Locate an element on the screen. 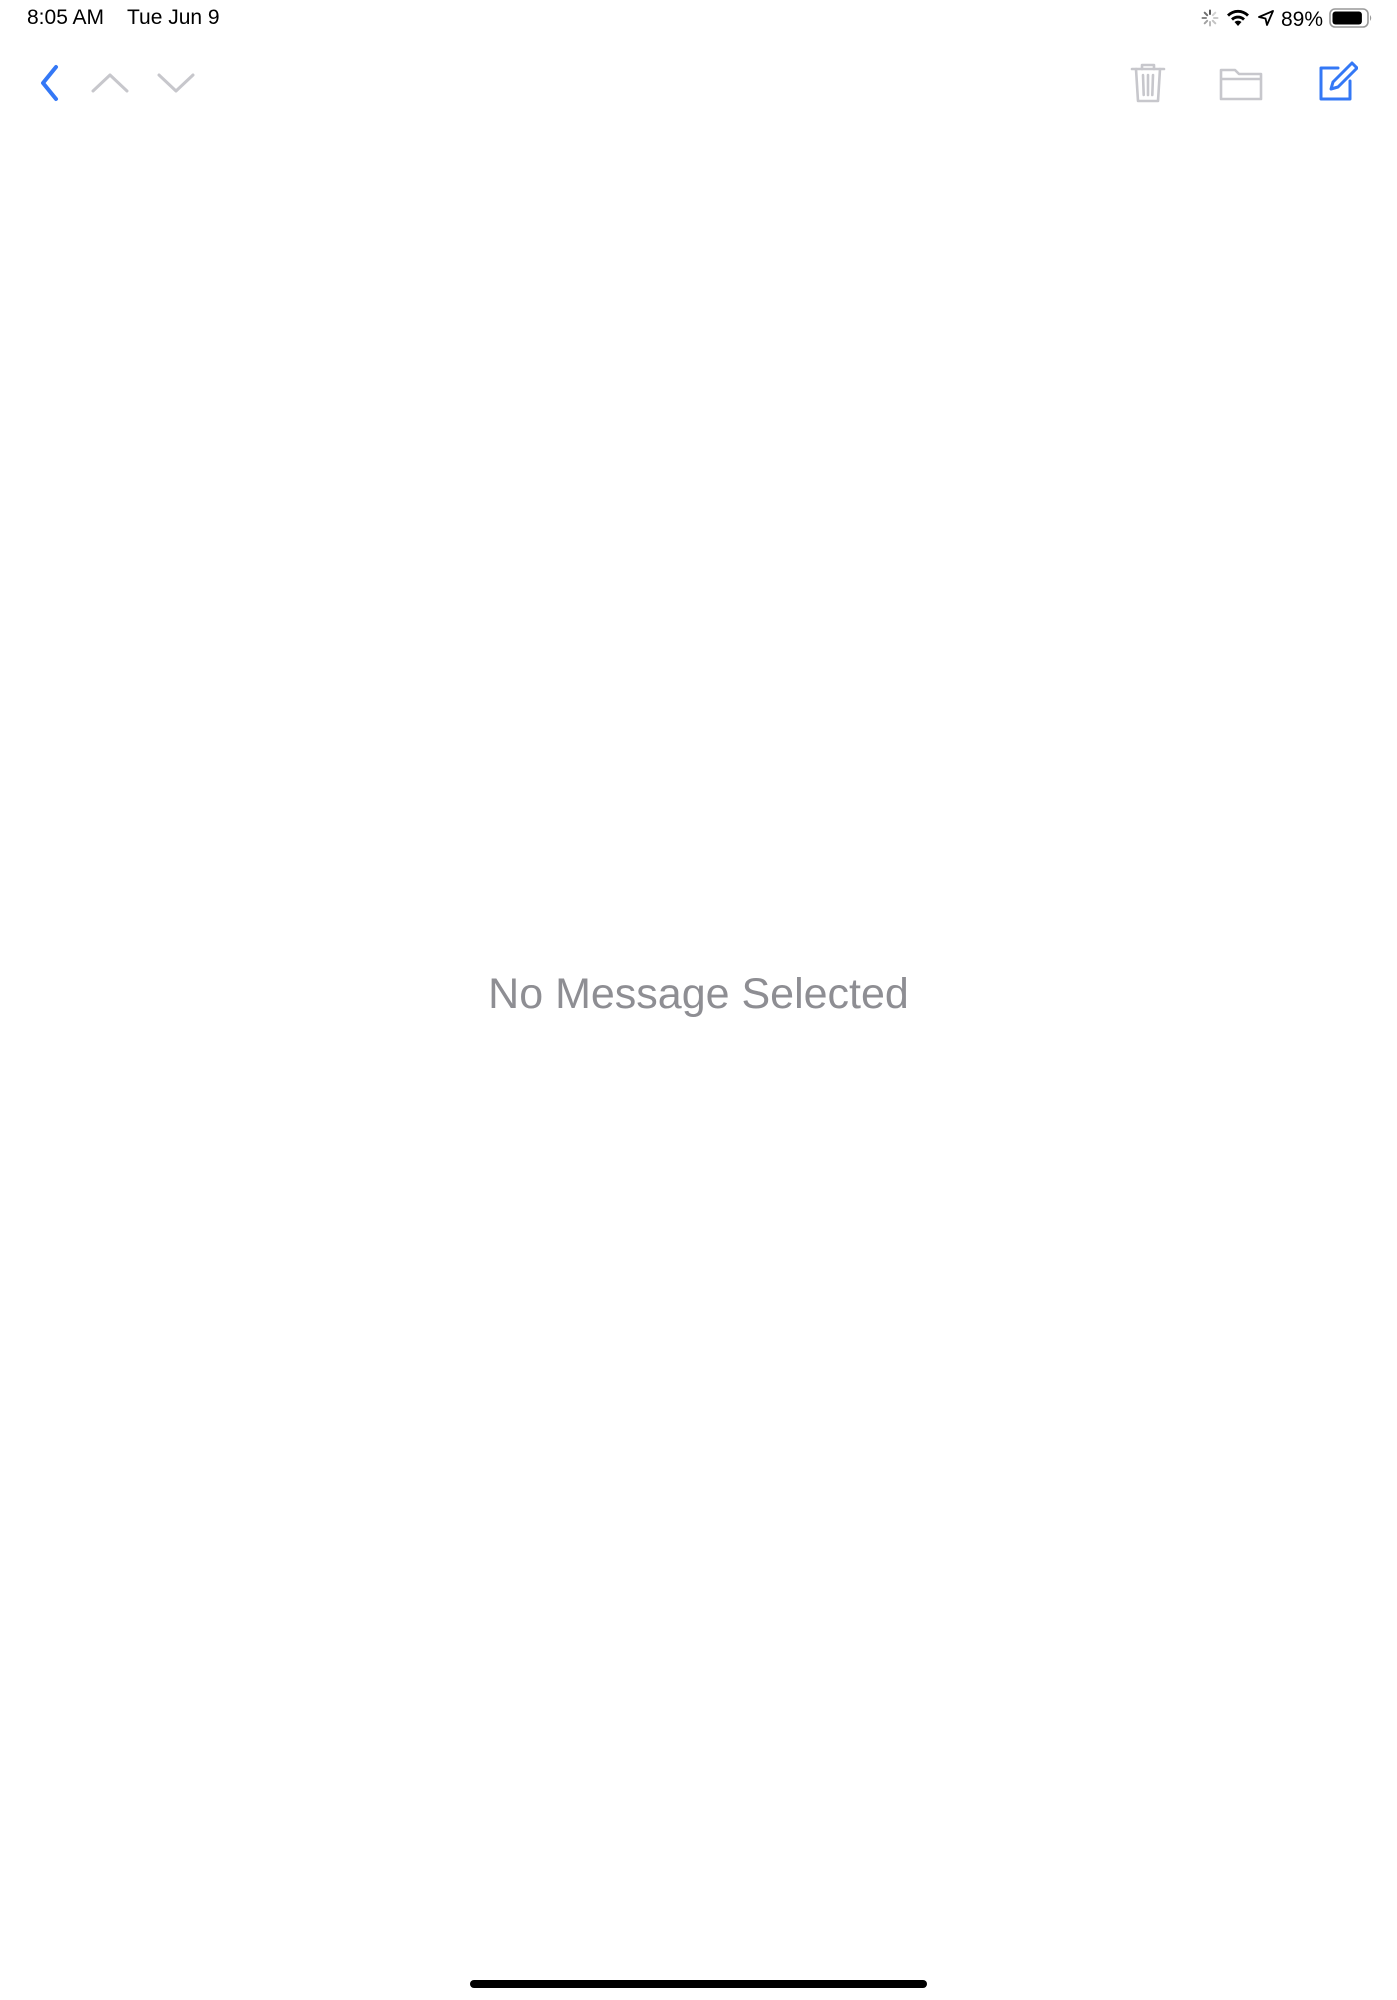 The image size is (1397, 2000). next-message-button is located at coordinates (176, 83).